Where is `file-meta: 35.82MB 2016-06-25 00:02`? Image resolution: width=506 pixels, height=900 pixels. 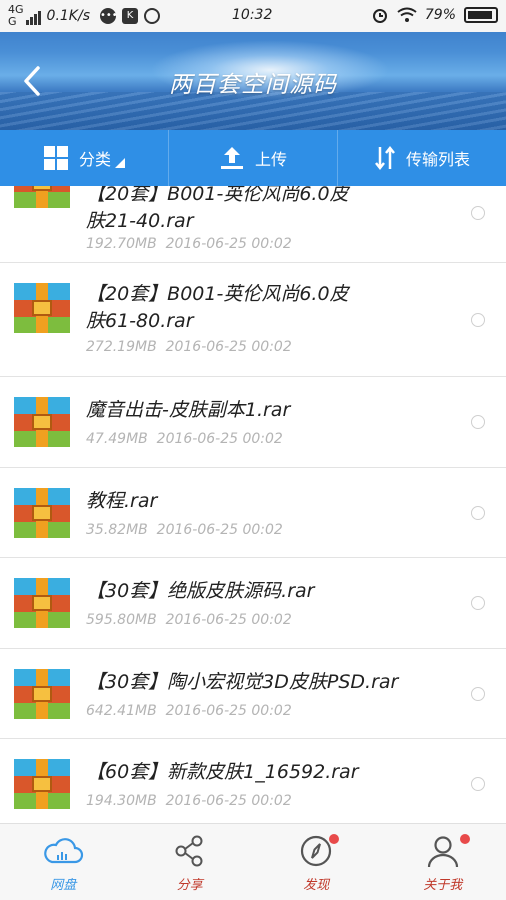 file-meta: 35.82MB 2016-06-25 00:02 is located at coordinates (184, 530).